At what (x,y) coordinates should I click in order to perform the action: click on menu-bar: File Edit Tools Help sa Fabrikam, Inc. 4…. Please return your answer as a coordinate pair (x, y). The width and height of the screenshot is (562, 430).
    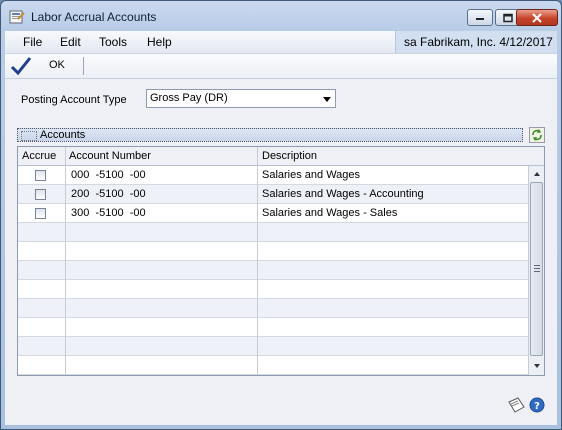
    Looking at the image, I should click on (281, 42).